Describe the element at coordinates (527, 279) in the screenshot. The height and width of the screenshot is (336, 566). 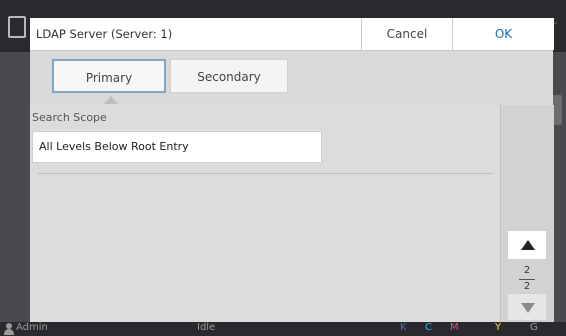
I see `page-divider` at that location.